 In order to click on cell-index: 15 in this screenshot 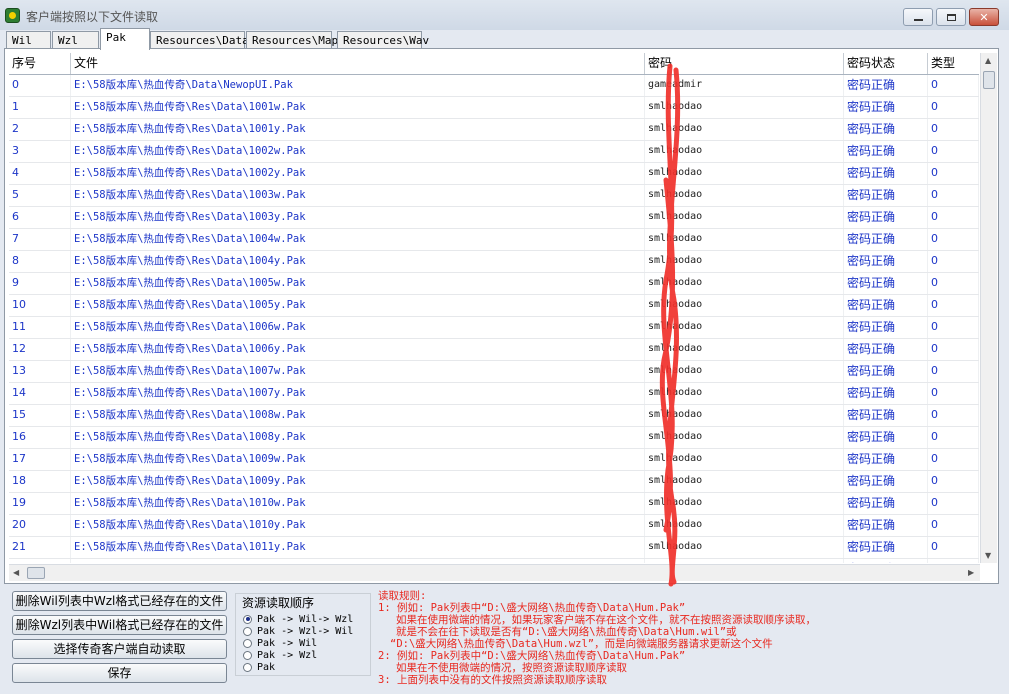, I will do `click(40, 415)`.